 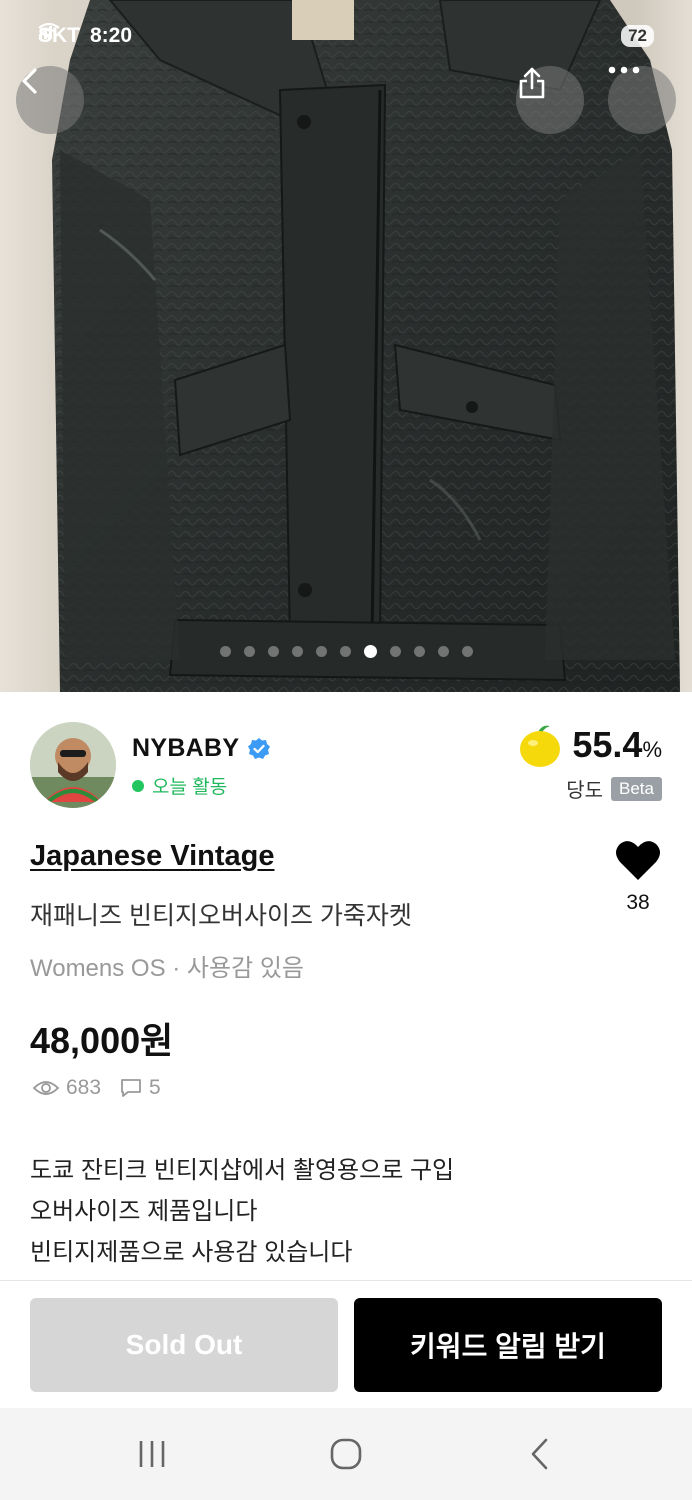 I want to click on beta-badge: Beta, so click(x=636, y=788).